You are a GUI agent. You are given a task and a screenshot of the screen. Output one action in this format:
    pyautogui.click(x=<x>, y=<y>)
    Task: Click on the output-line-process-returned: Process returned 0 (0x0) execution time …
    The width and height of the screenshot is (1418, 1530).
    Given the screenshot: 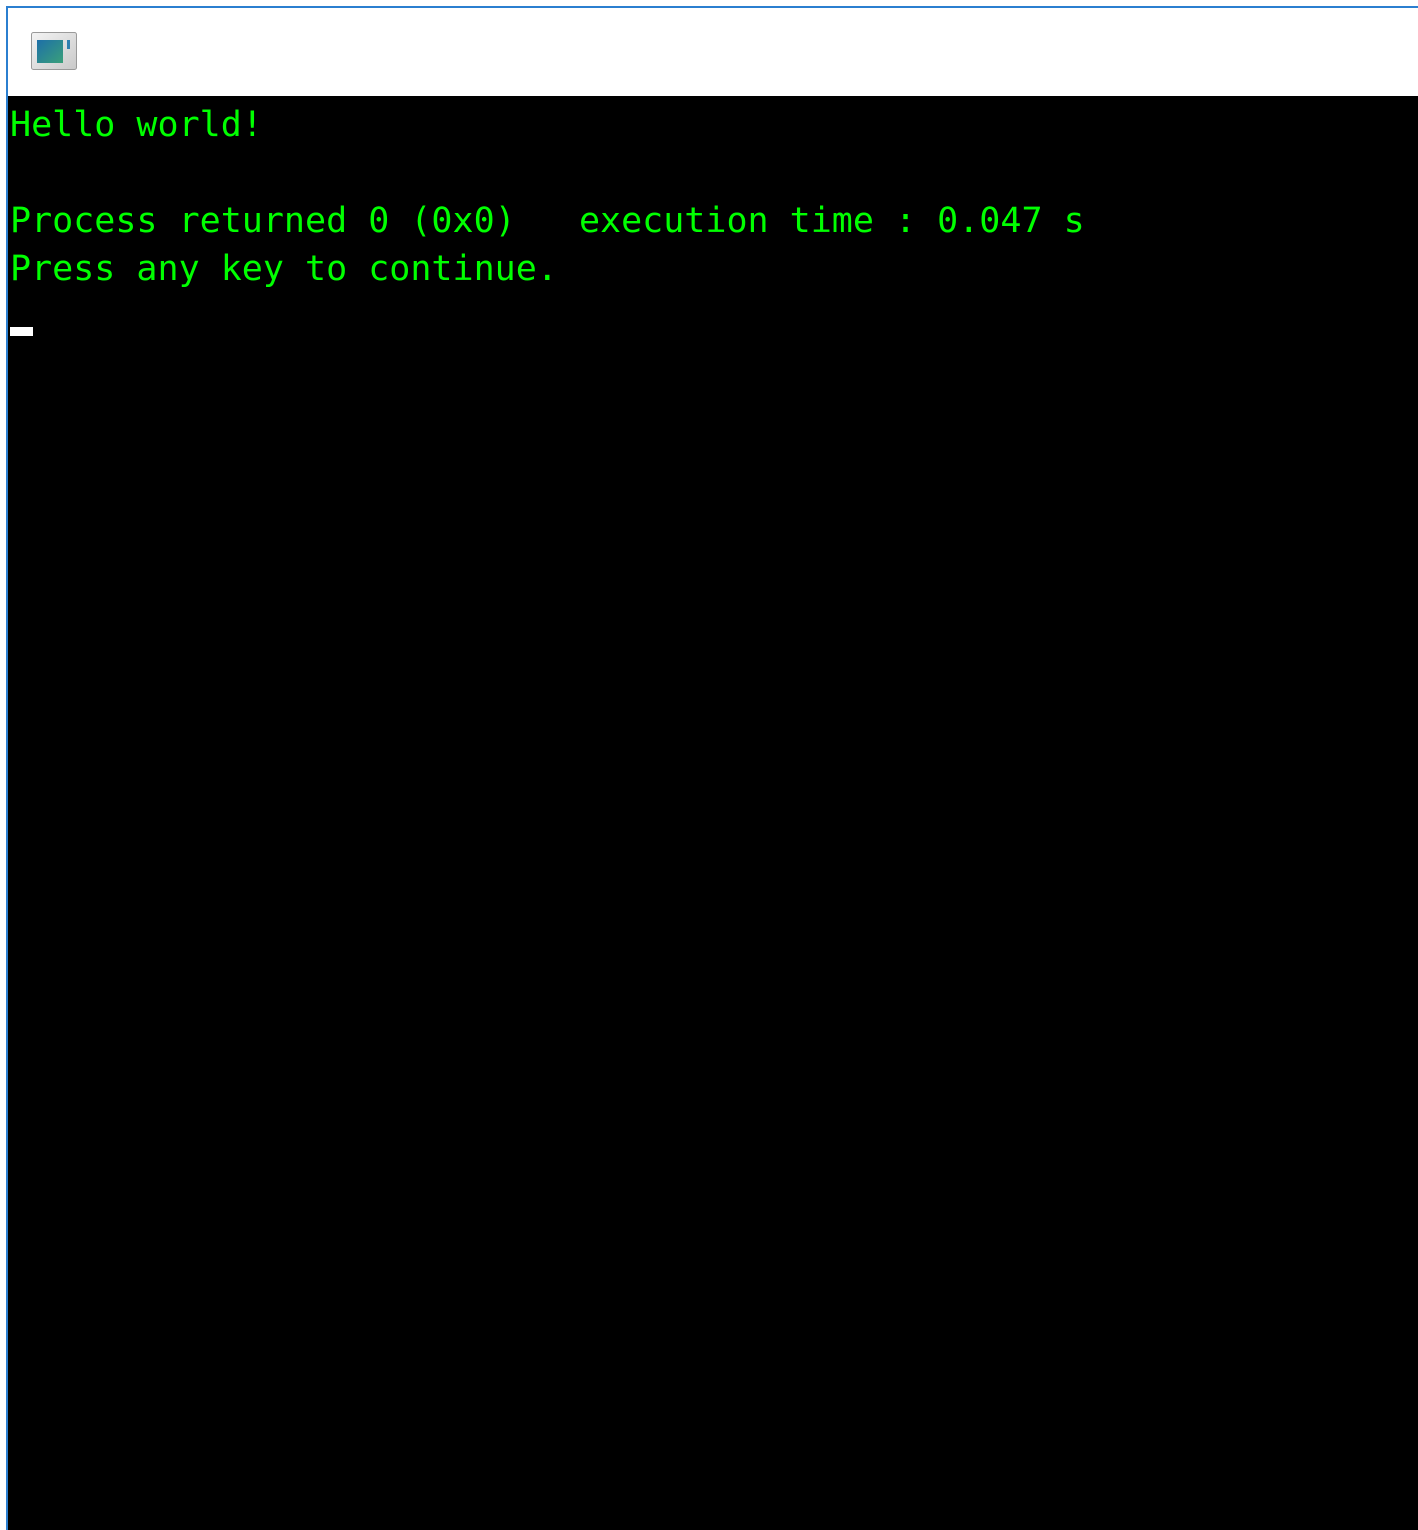 What is the action you would take?
    pyautogui.click(x=547, y=221)
    